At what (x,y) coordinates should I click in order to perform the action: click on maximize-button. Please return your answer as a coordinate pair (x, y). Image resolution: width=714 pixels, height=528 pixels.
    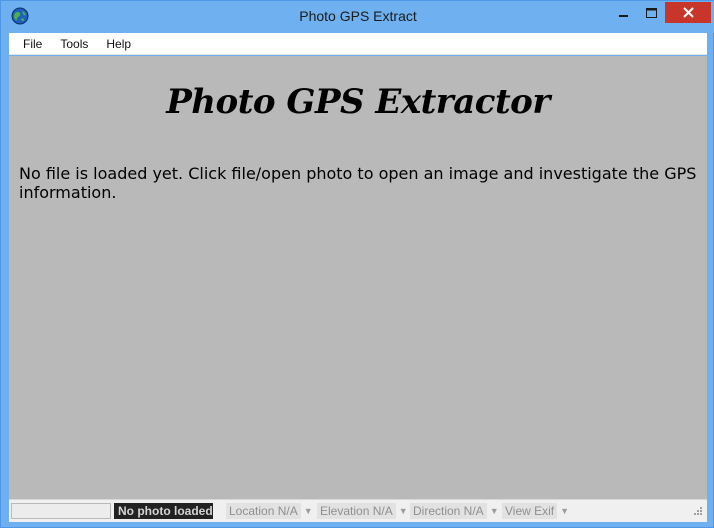
    Looking at the image, I should click on (651, 12).